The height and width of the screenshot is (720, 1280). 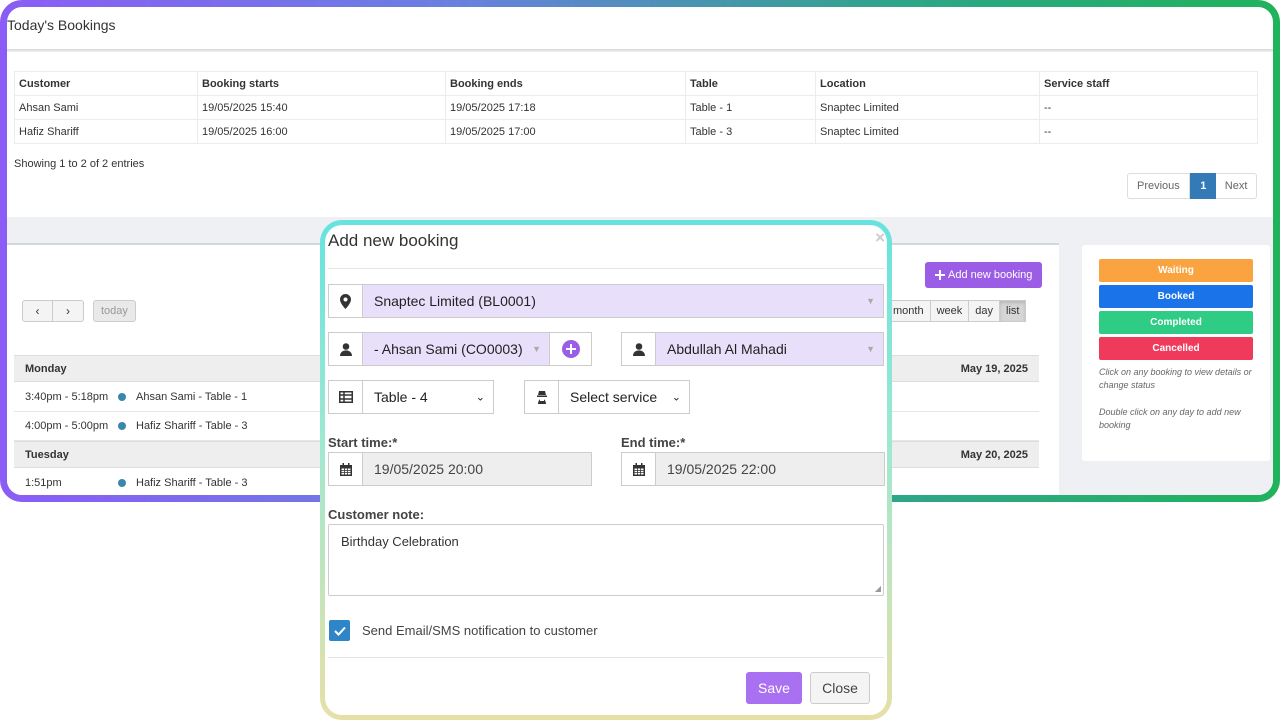 What do you see at coordinates (606, 560) in the screenshot?
I see `customer-note-textarea: Birthday Celebration ◢` at bounding box center [606, 560].